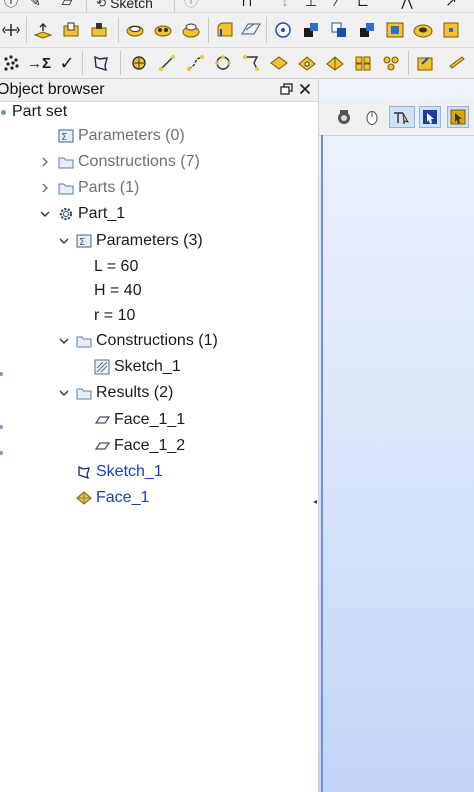 The height and width of the screenshot is (792, 474). I want to click on tree-item-part-1: Part_1, so click(91, 214).